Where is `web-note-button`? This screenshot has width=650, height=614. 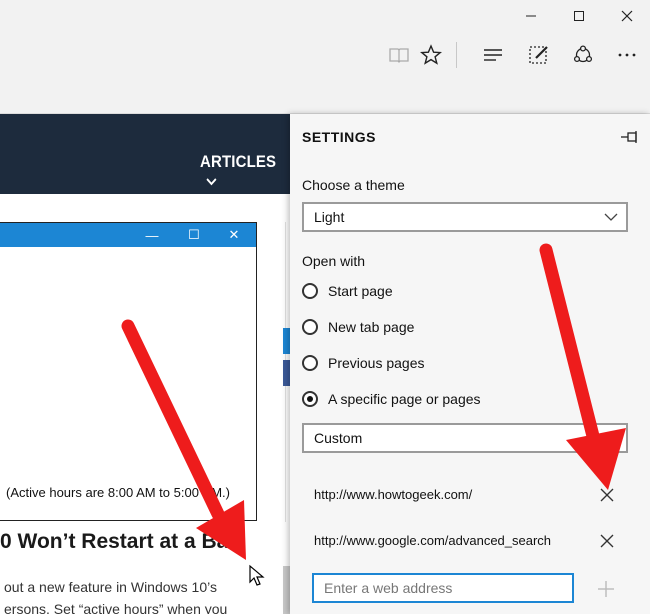 web-note-button is located at coordinates (539, 55).